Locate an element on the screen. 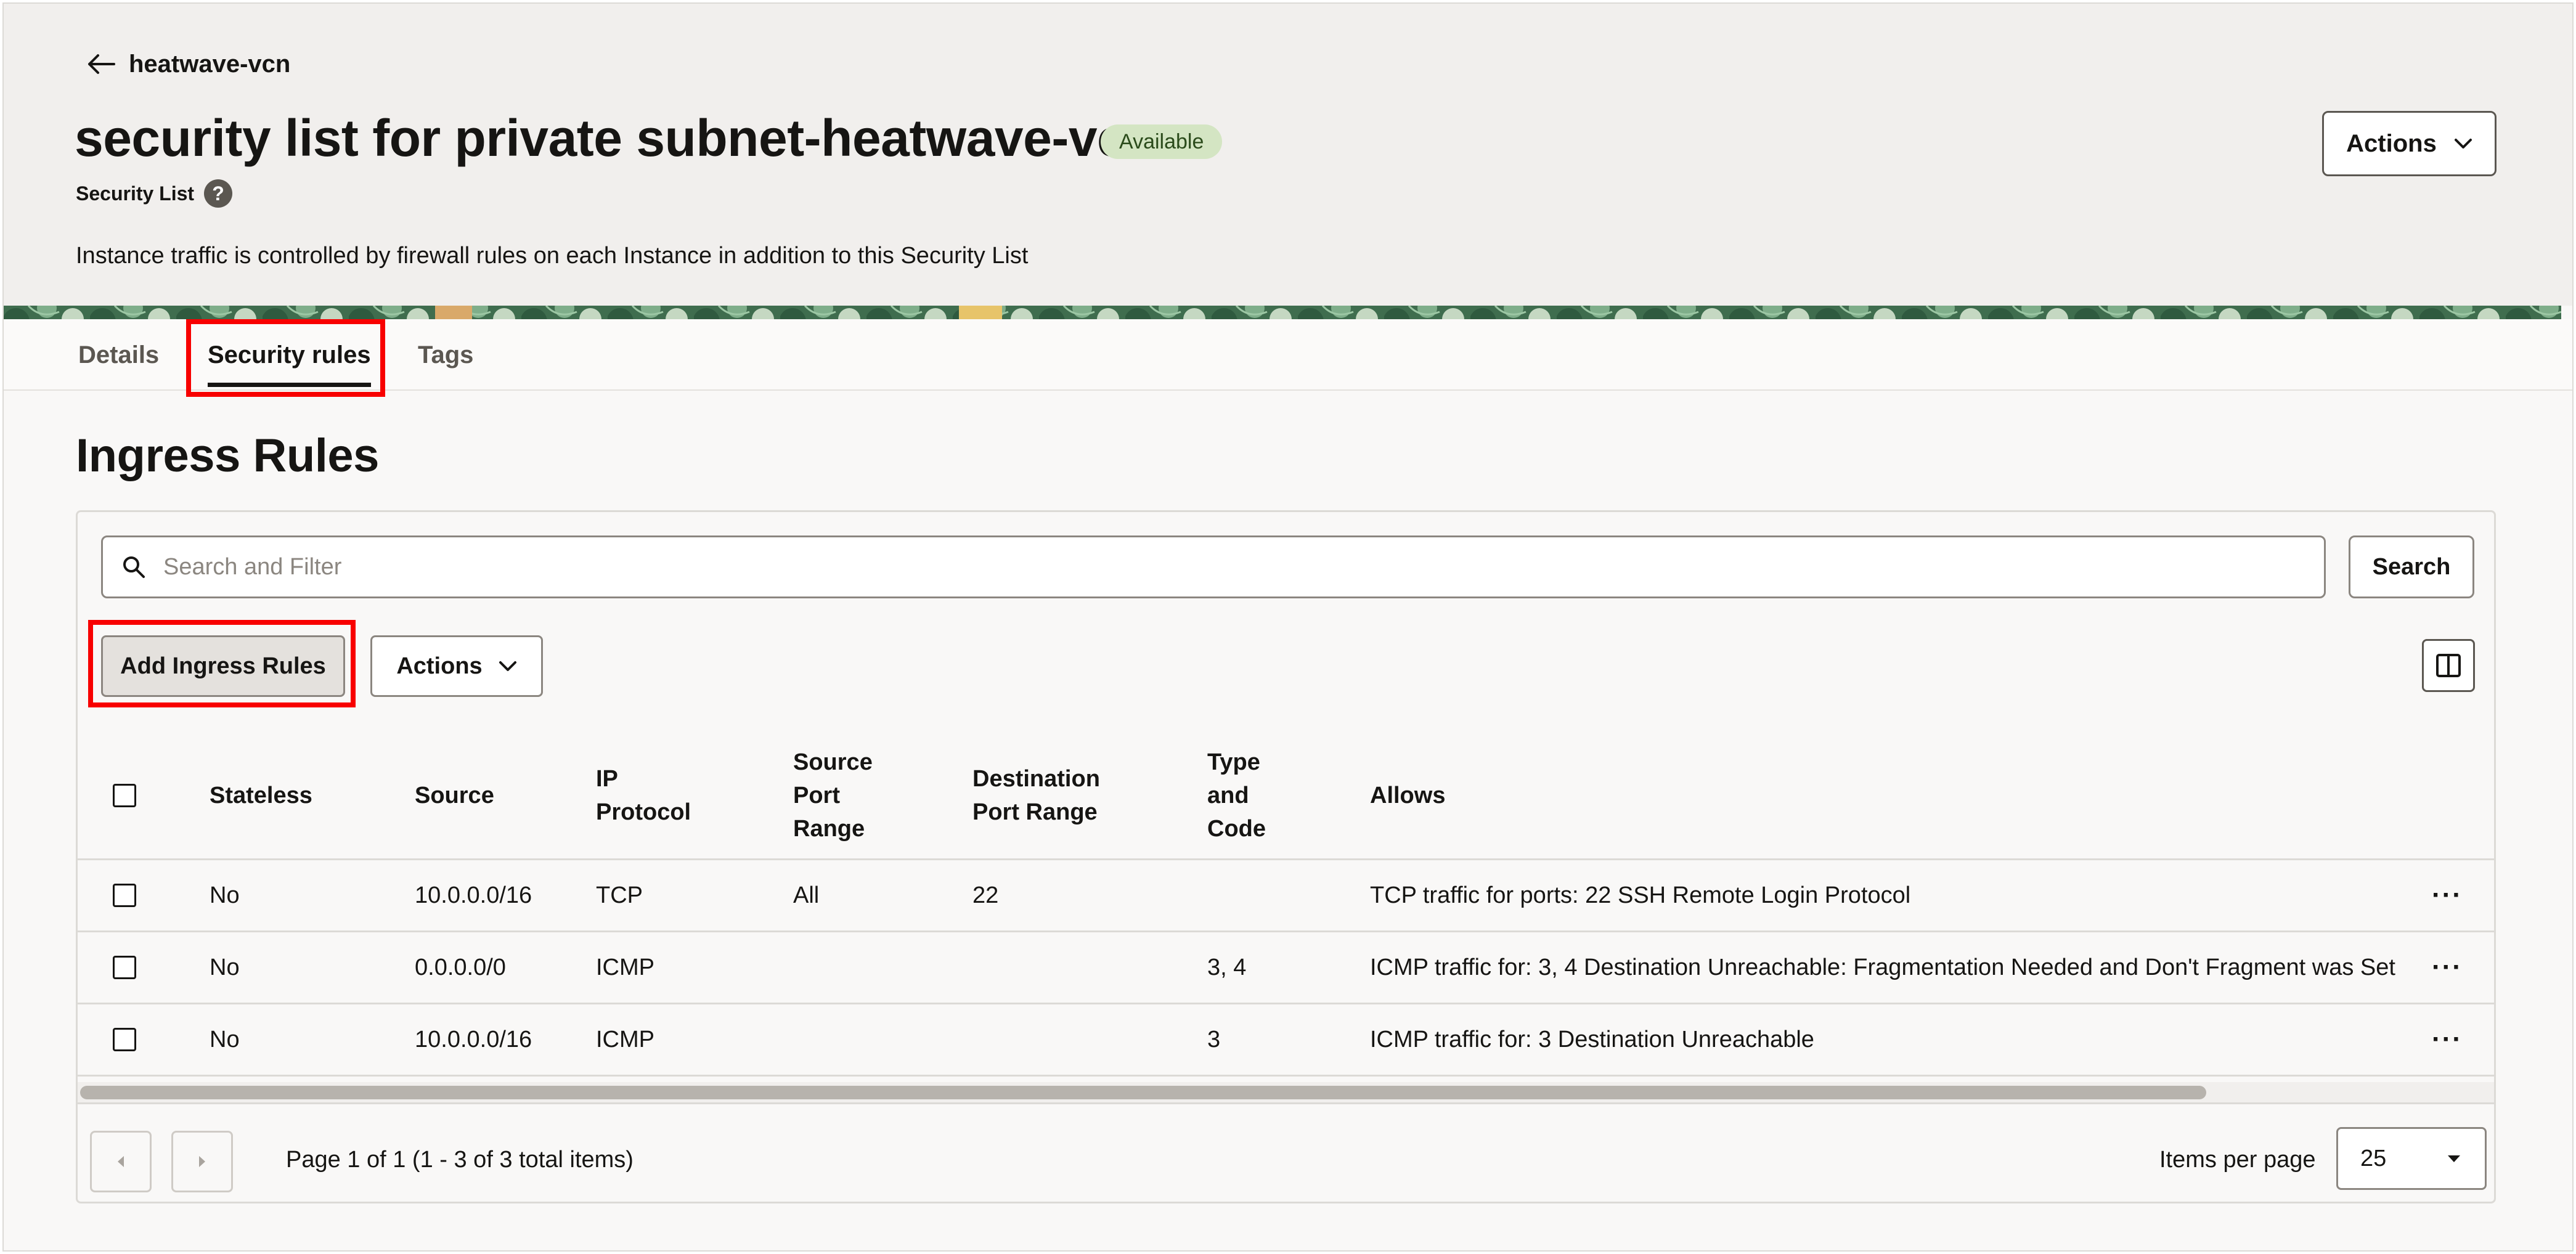 Image resolution: width=2576 pixels, height=1254 pixels. prev-page-icon is located at coordinates (121, 1161).